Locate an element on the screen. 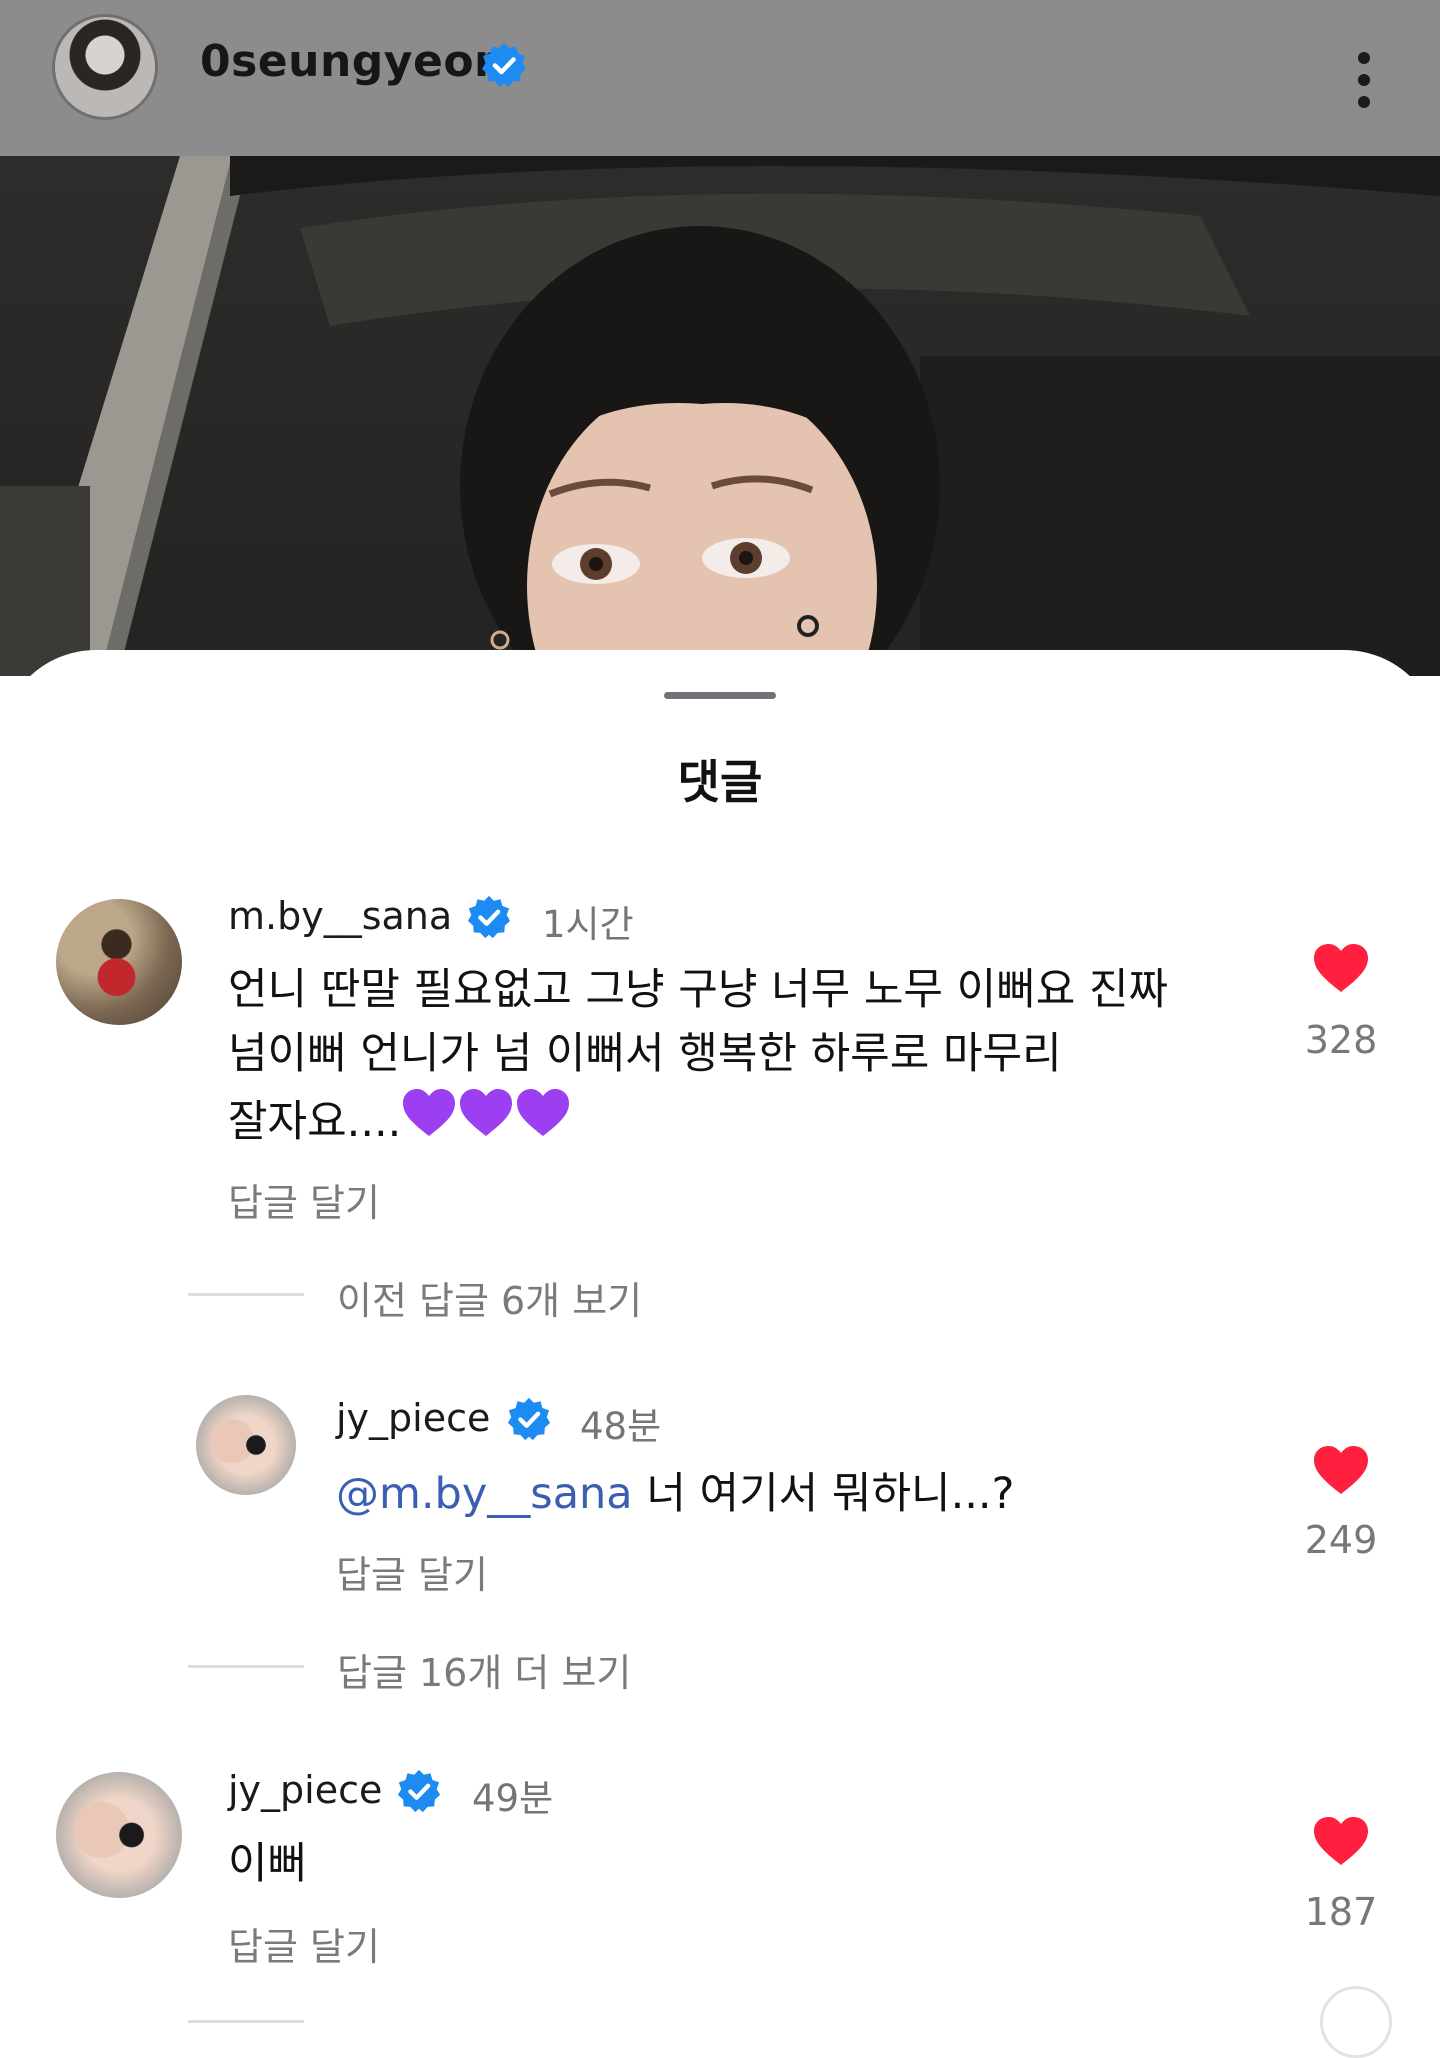 The image size is (1440, 2058). like-count: 328 is located at coordinates (1341, 1040).